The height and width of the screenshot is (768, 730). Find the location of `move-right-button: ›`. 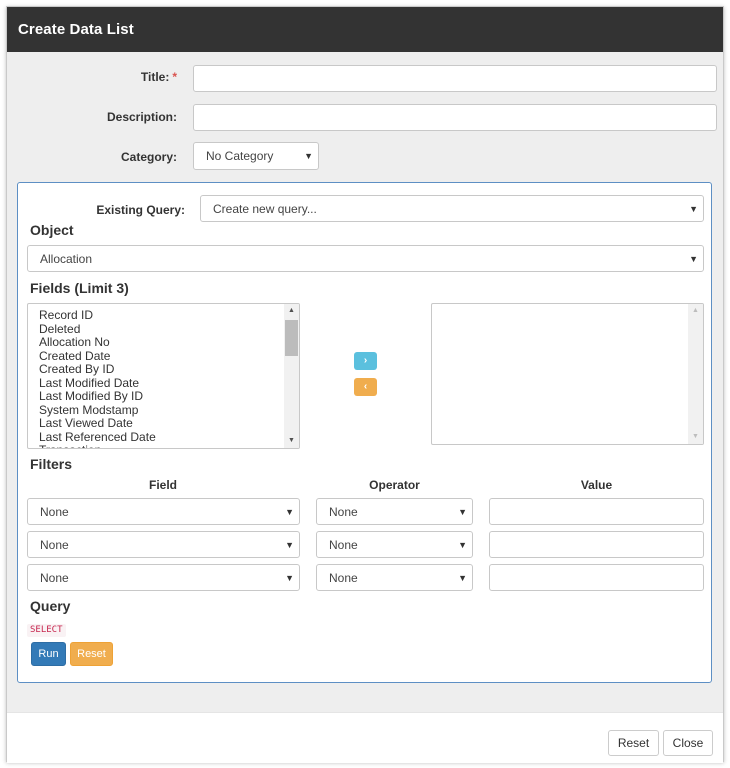

move-right-button: › is located at coordinates (365, 361).